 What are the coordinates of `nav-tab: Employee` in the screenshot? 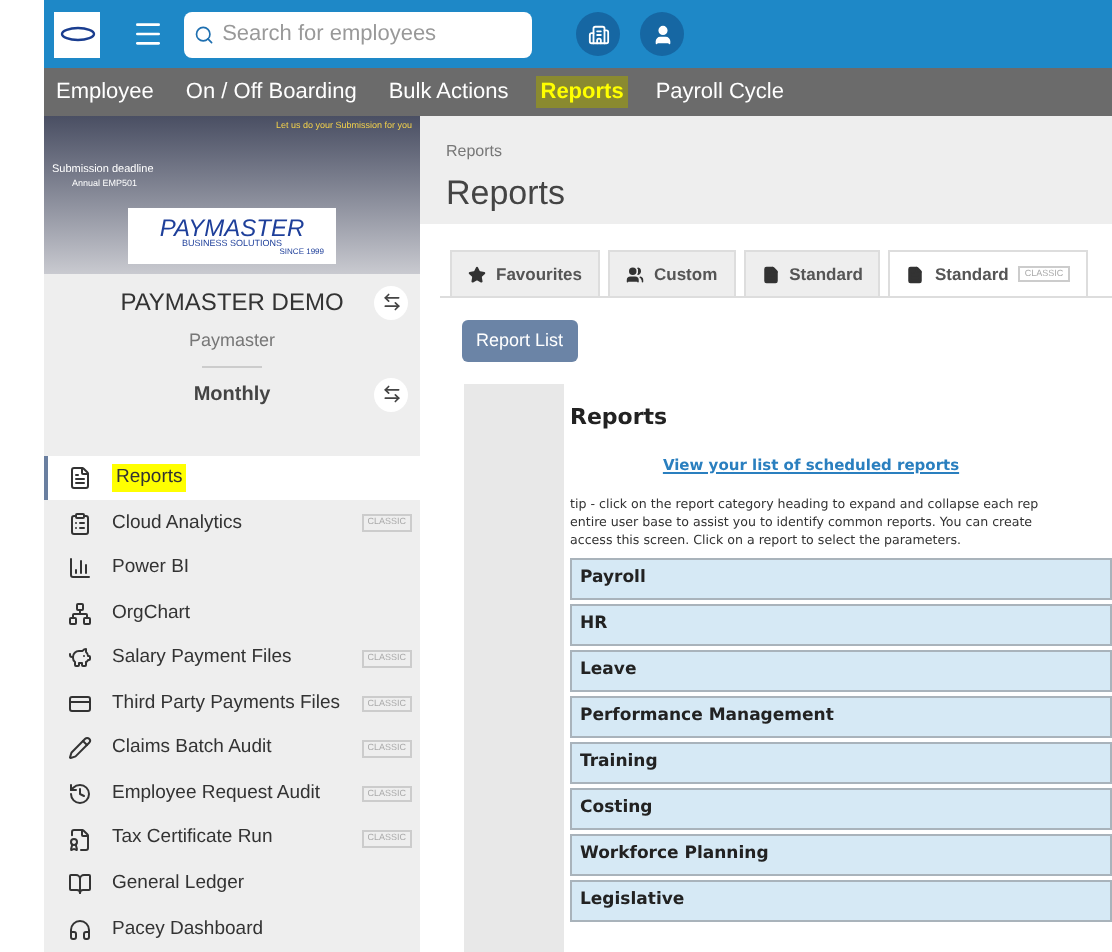 It's located at (105, 92).